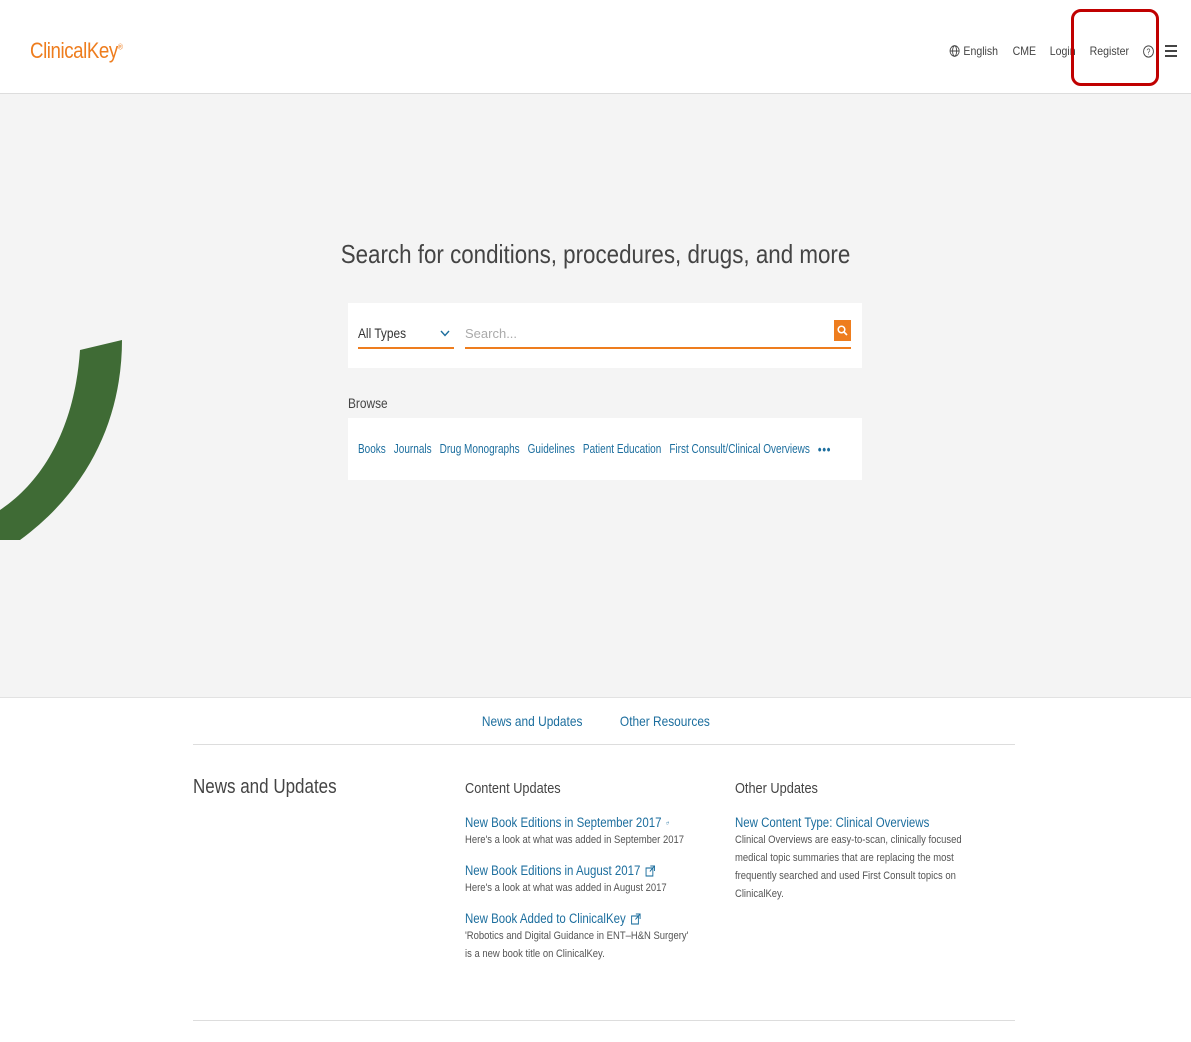 Image resolution: width=1191 pixels, height=1042 pixels. Describe the element at coordinates (265, 787) in the screenshot. I see `news-heading: News and Updates` at that location.